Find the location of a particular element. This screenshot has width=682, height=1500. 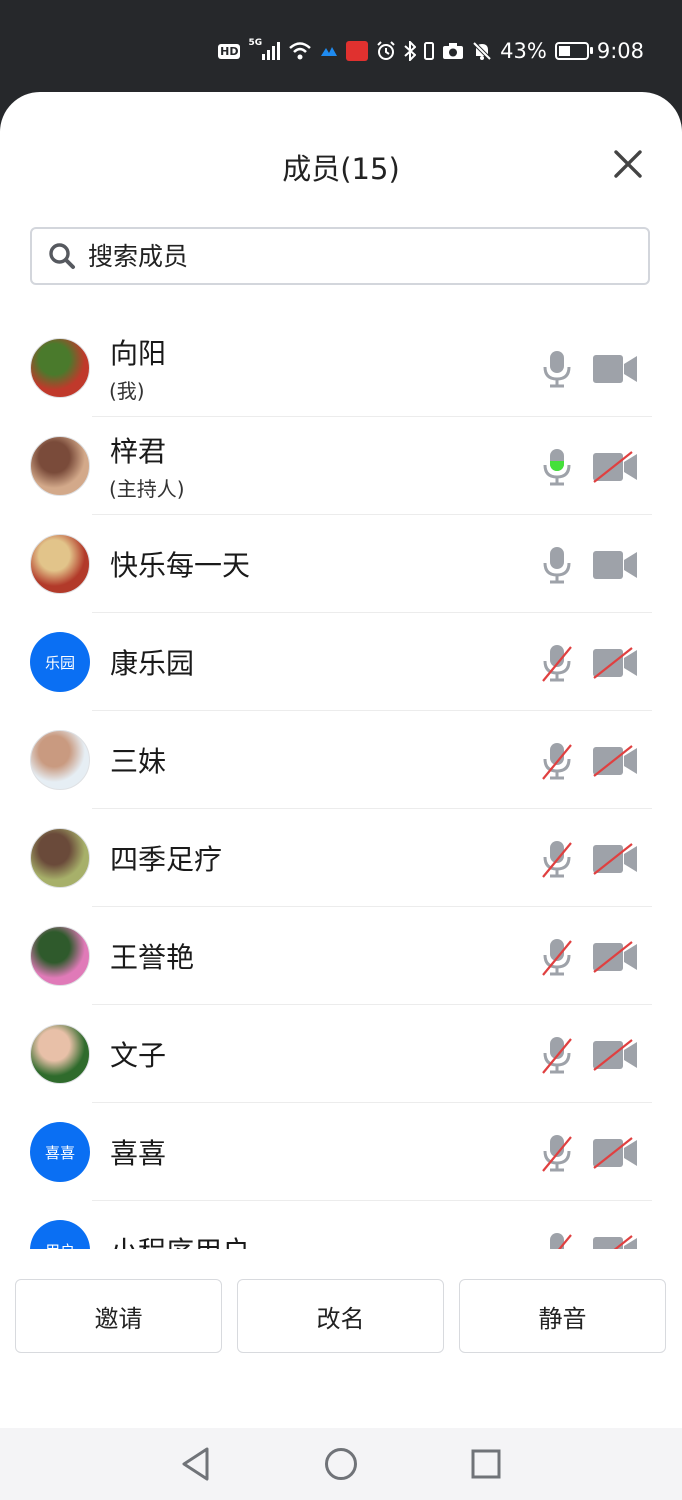

invite-button: 邀请 is located at coordinates (118, 1316).